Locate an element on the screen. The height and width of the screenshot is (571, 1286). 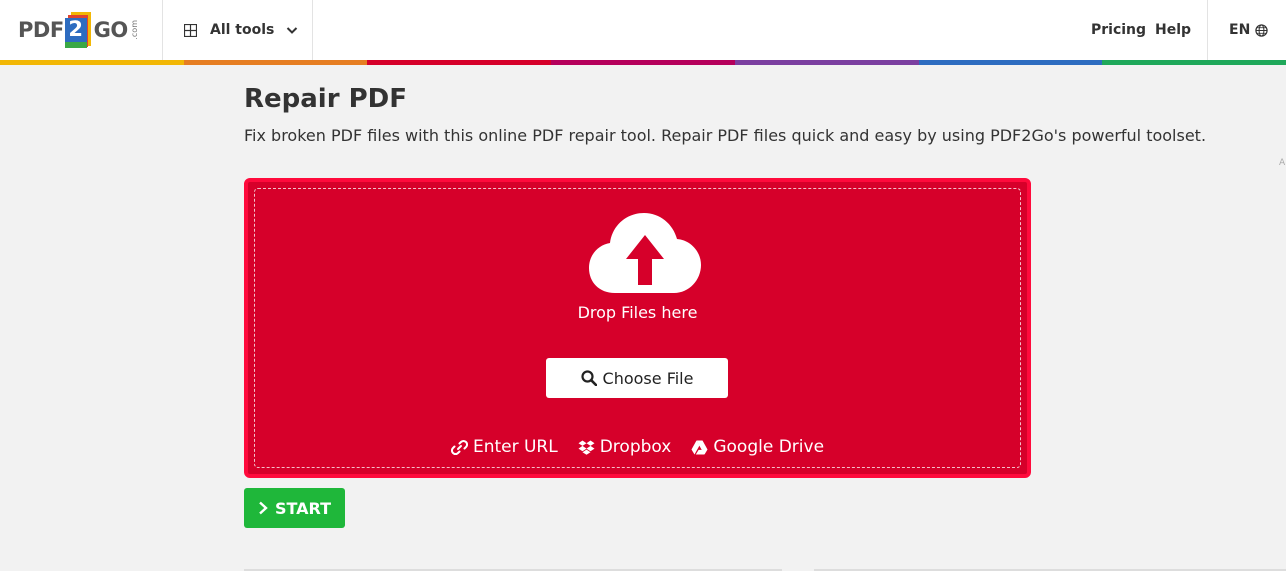
enter-url-link: Enter URL is located at coordinates (504, 447).